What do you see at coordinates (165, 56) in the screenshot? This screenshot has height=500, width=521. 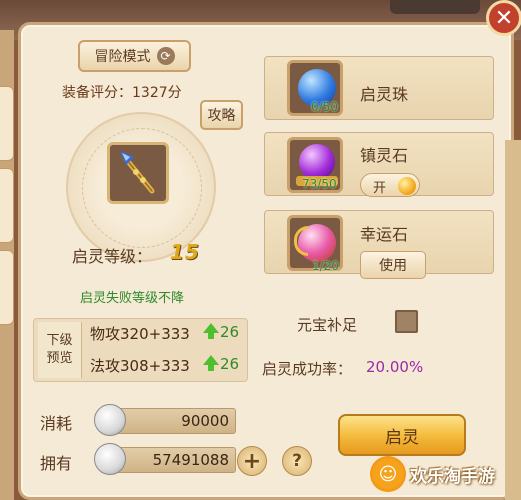 I see `swap-icon: ⟳` at bounding box center [165, 56].